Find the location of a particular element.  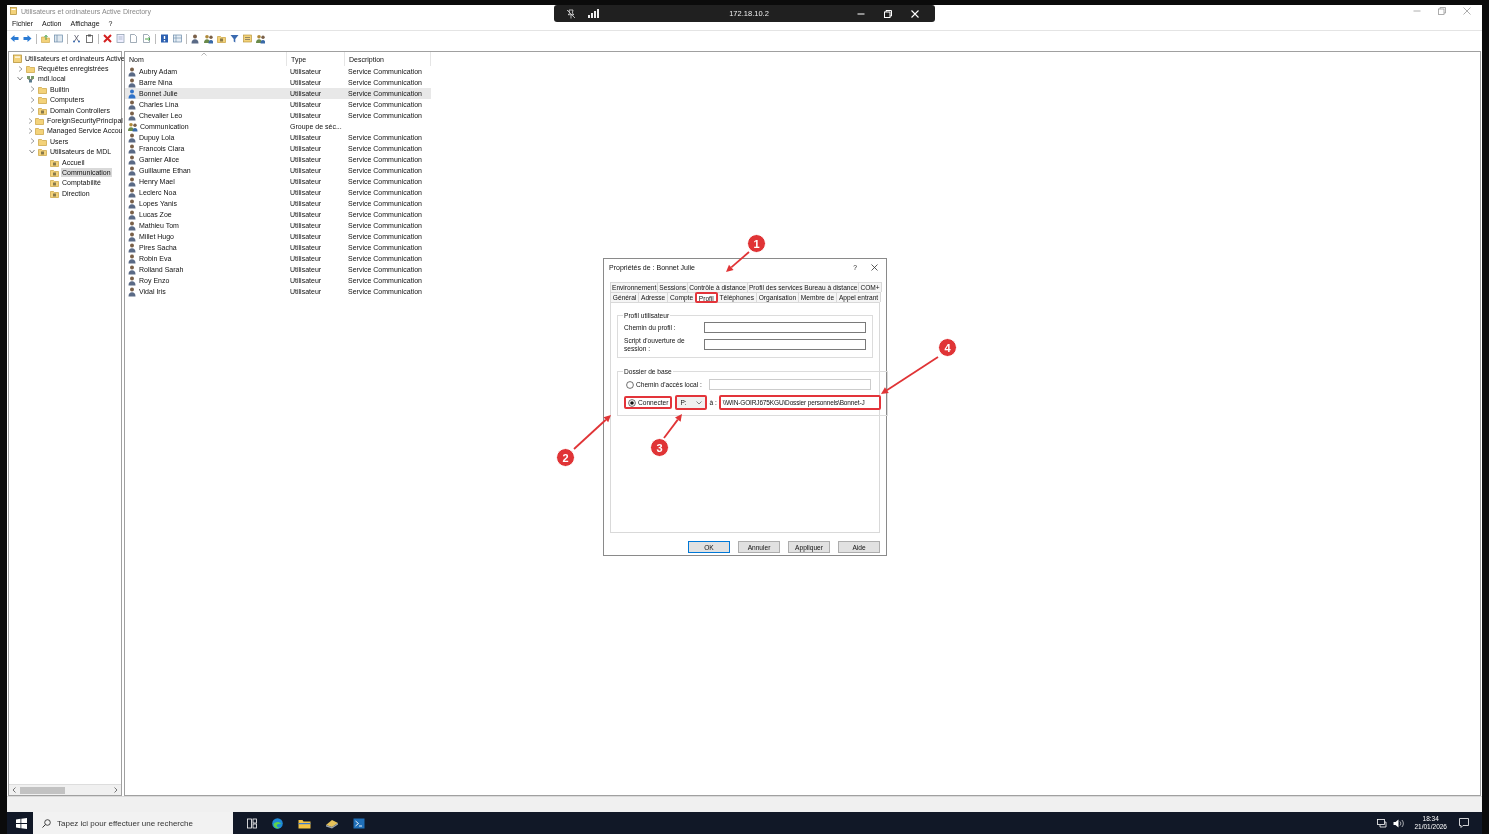

search-placeholder: Tapez ici pour effectuer une recherche is located at coordinates (125, 823).